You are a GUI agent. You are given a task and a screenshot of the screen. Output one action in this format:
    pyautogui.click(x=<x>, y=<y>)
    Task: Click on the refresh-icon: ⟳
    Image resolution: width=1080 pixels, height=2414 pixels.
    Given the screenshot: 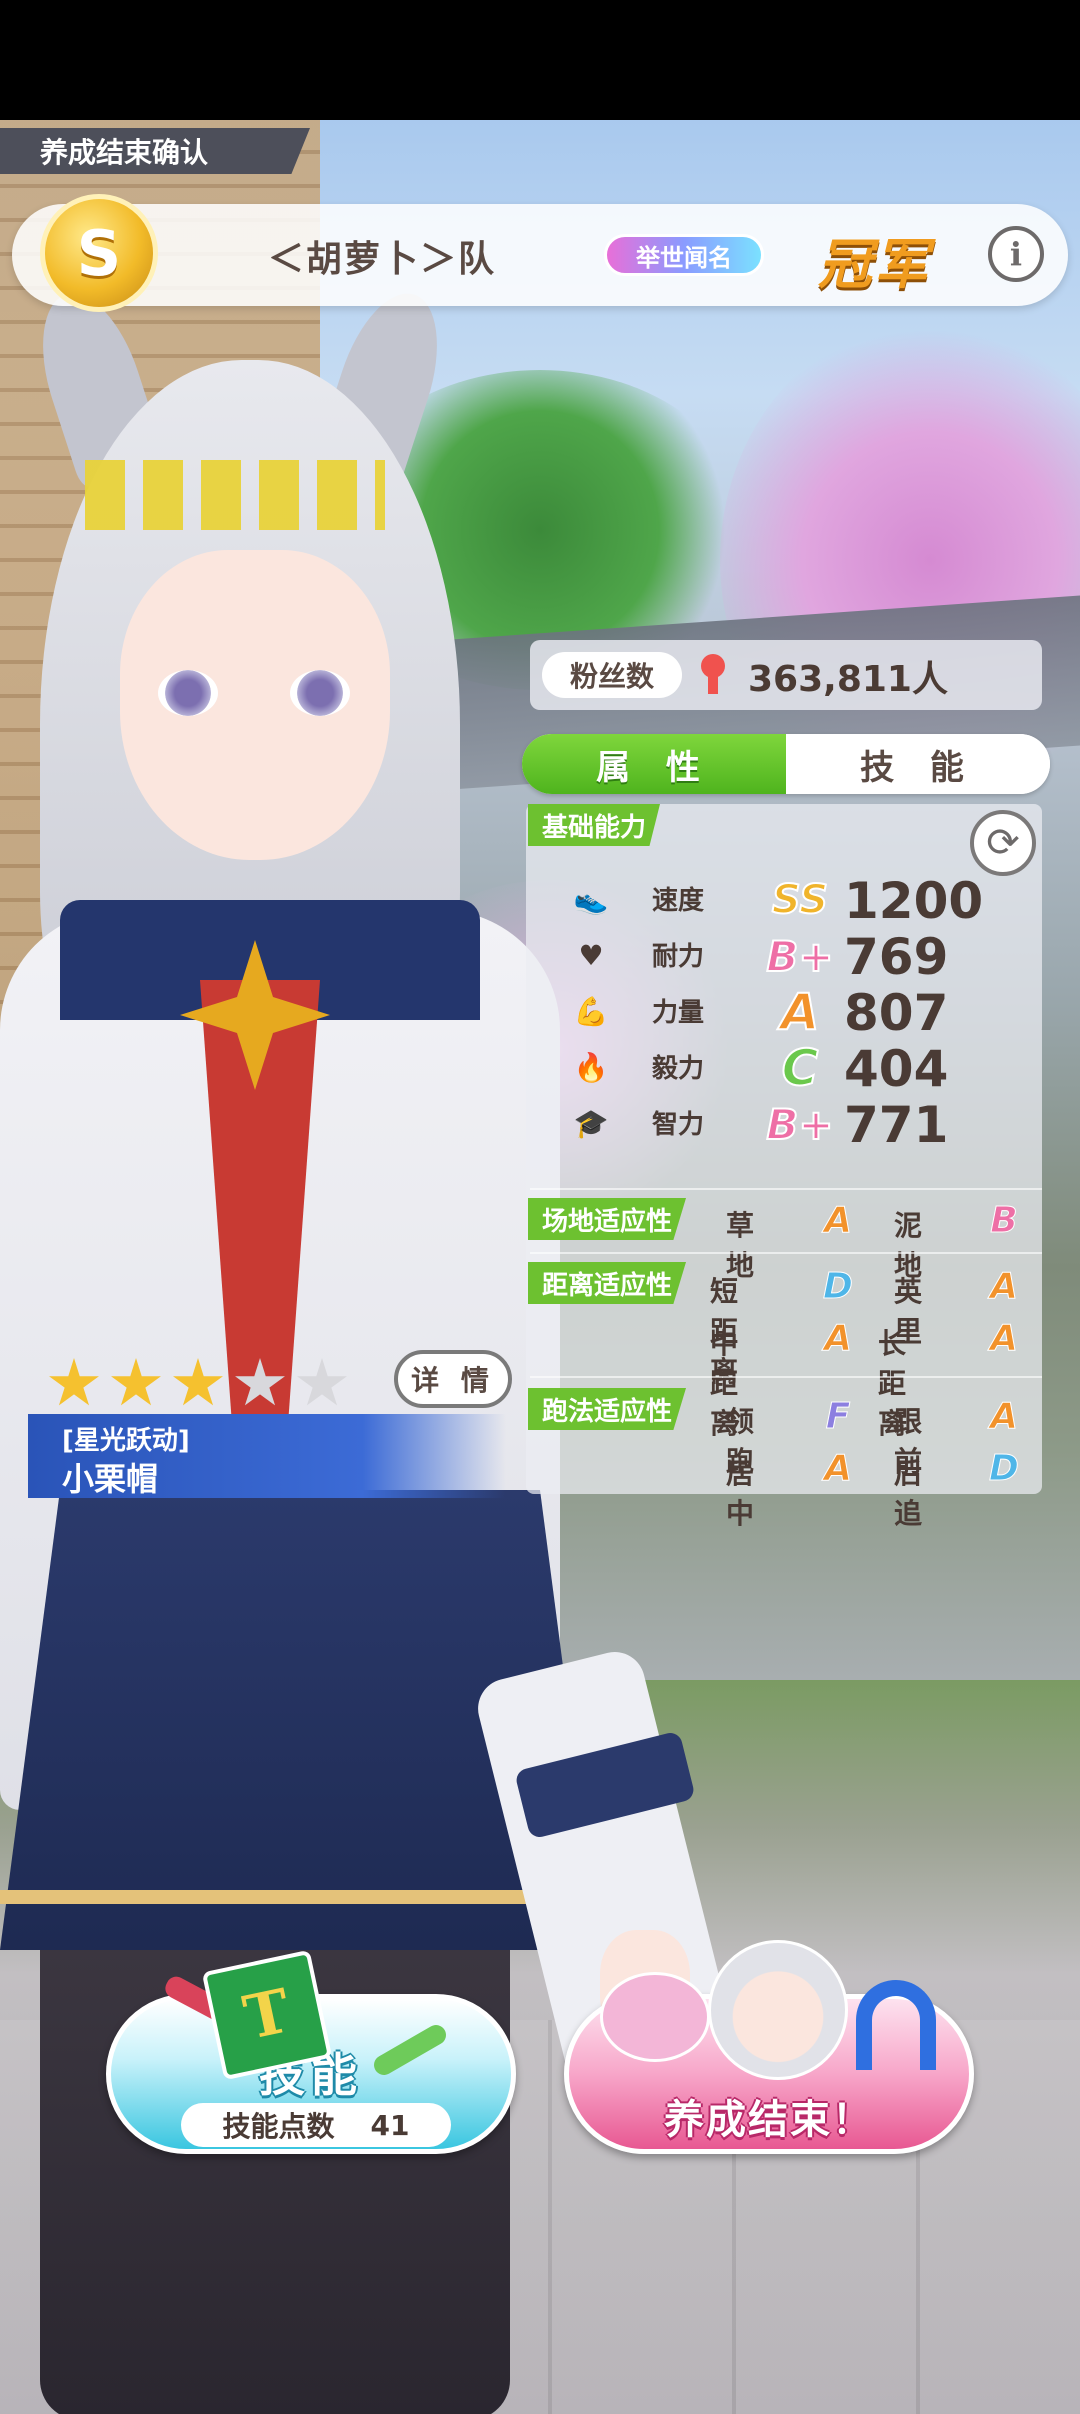 What is the action you would take?
    pyautogui.click(x=1003, y=843)
    